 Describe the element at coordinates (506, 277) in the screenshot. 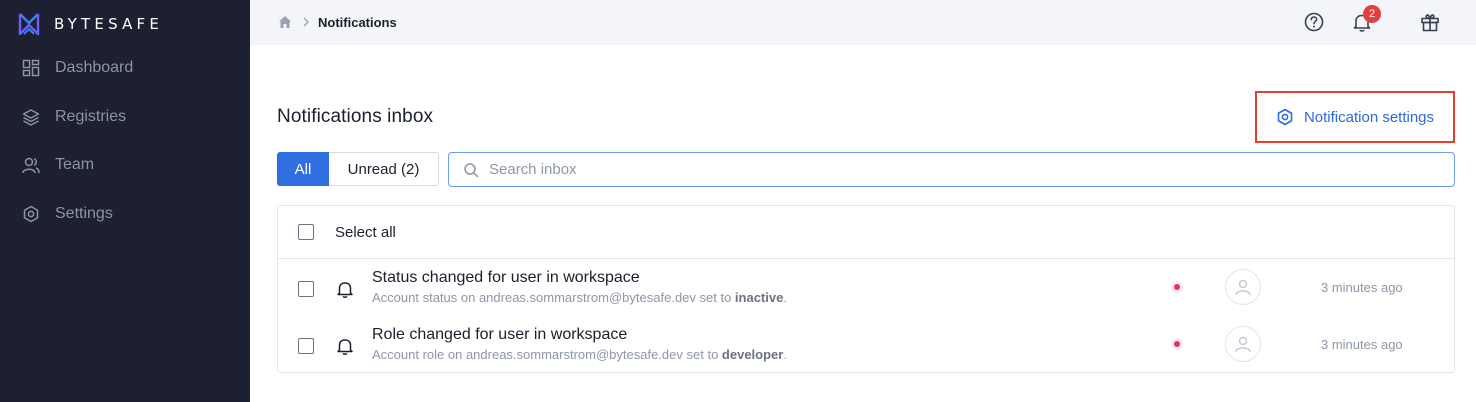

I see `notification-title: Status changed for user in workspace` at that location.